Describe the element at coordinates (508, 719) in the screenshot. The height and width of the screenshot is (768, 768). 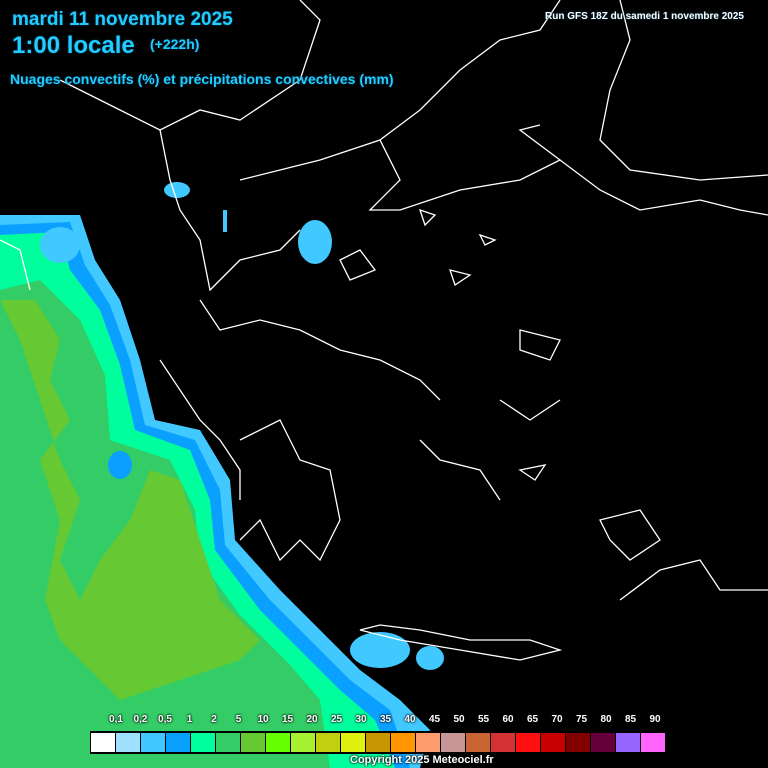
I see `legend-label: 60` at that location.